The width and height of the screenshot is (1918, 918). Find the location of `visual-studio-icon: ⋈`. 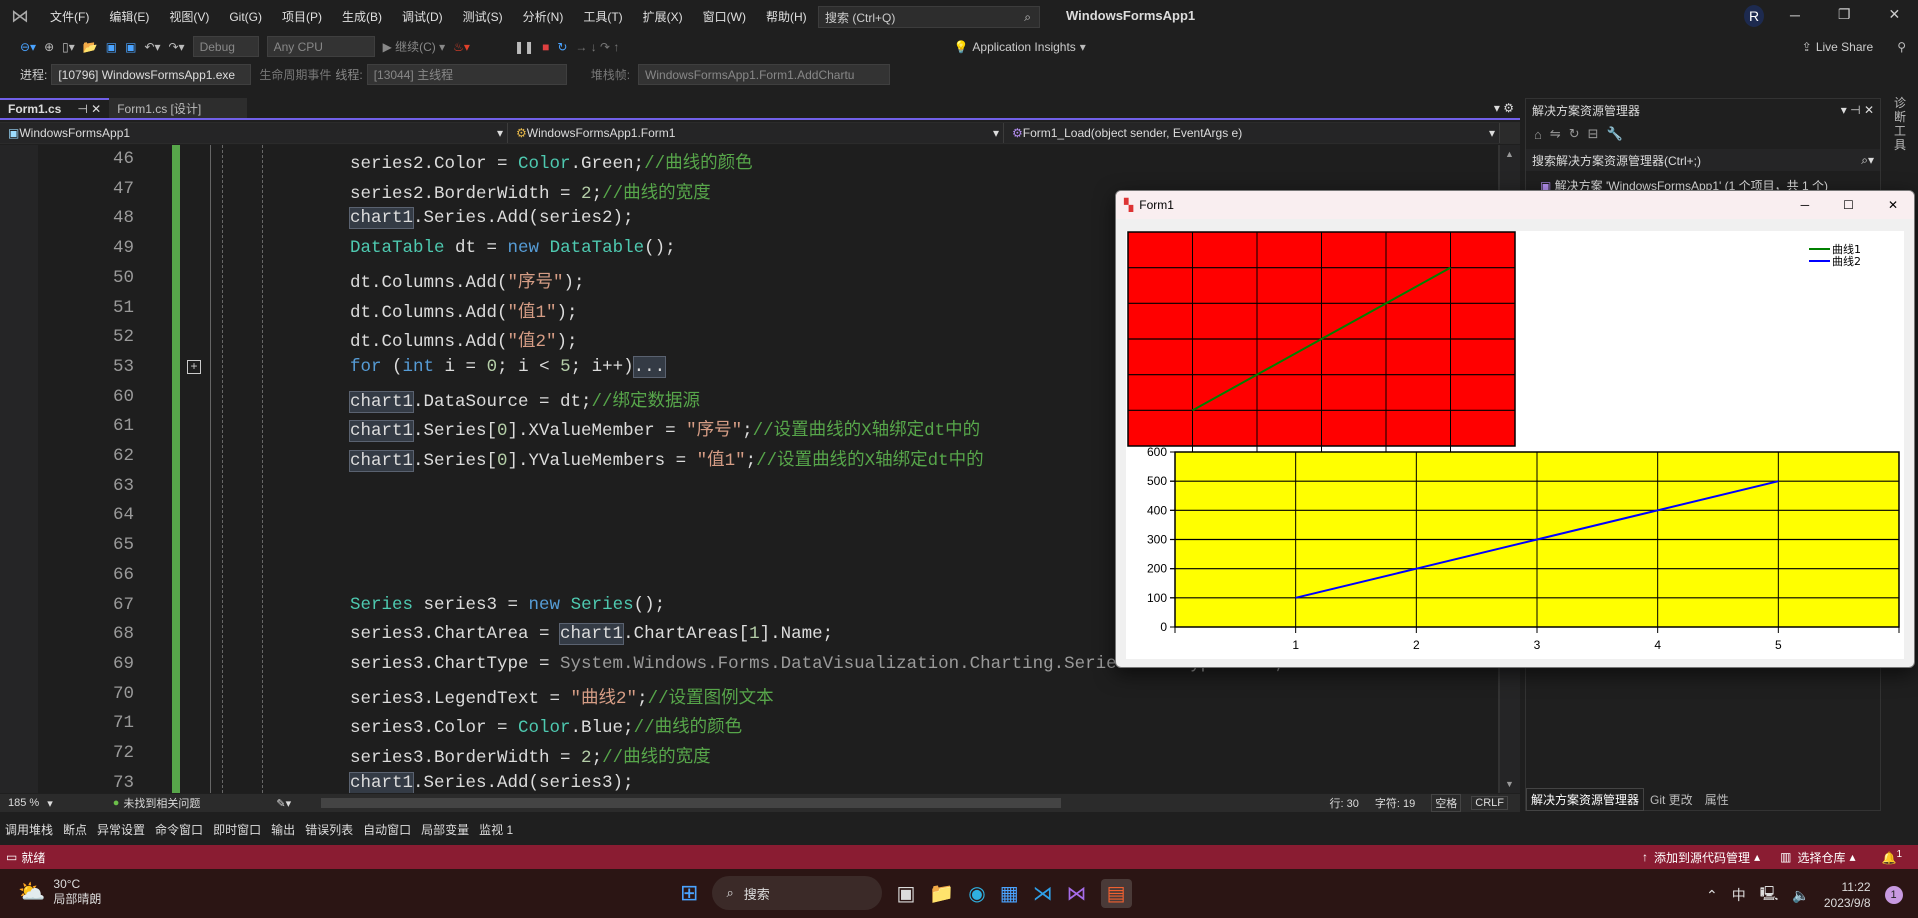

visual-studio-icon: ⋈ is located at coordinates (1077, 893).